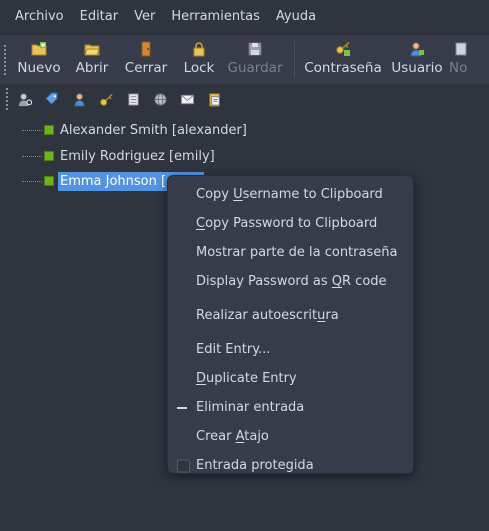 The image size is (489, 531). I want to click on find-user-button, so click(25, 99).